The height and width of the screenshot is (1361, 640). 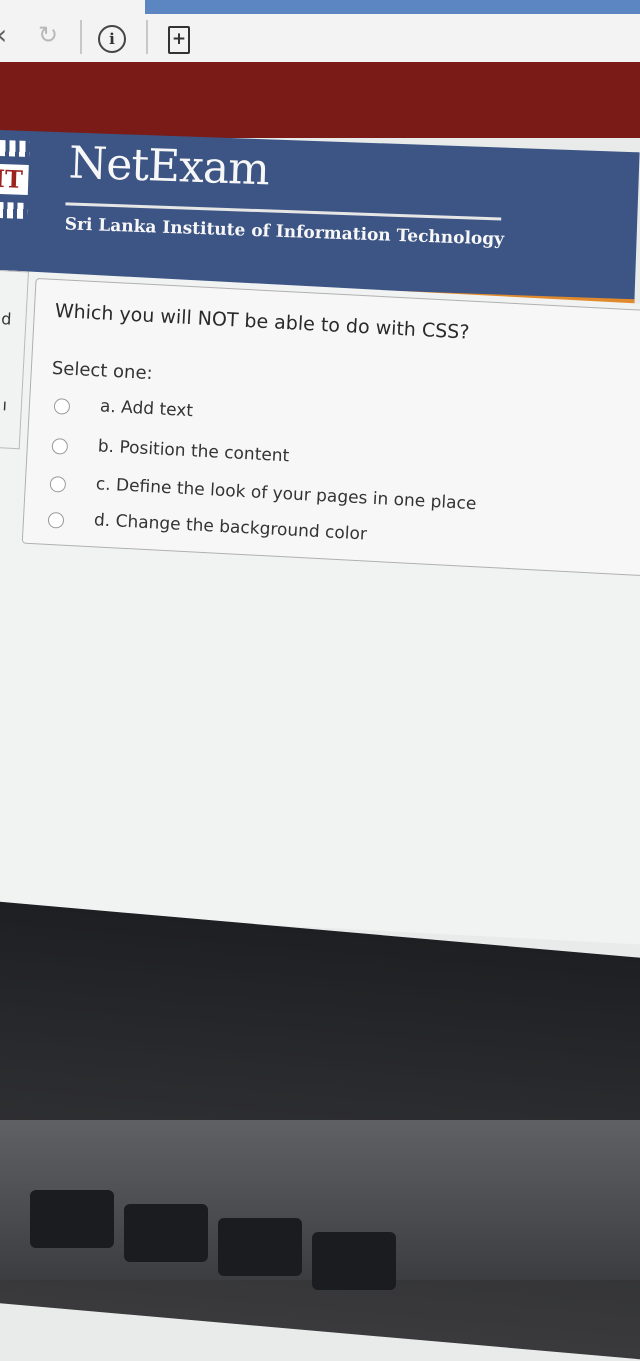 I want to click on logo-mark: IT, so click(x=14, y=179).